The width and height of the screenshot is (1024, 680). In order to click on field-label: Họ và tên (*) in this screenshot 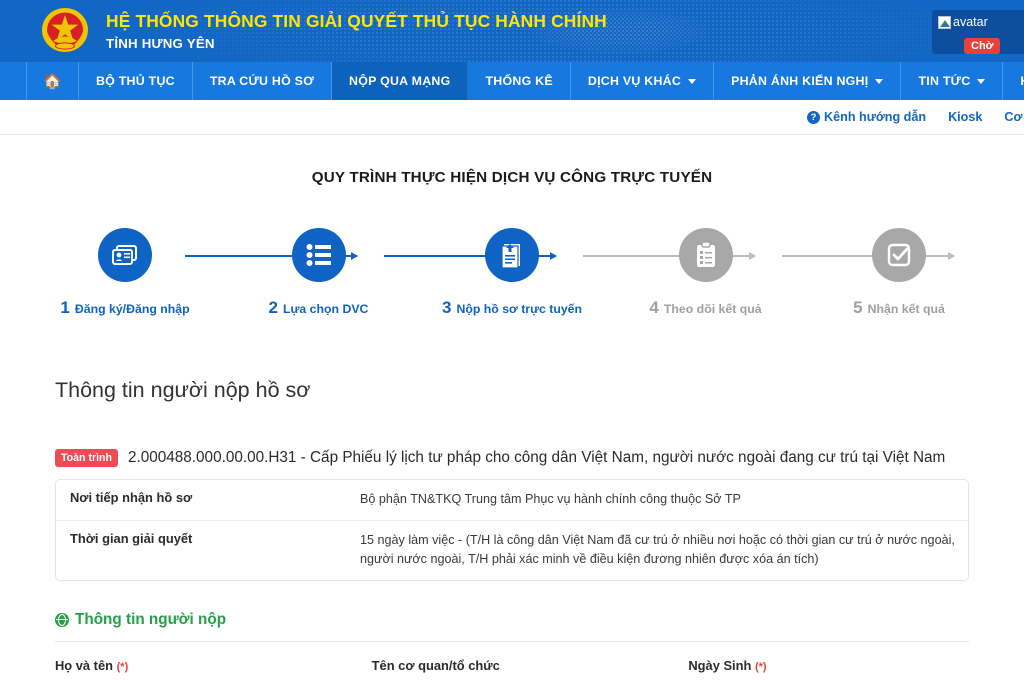, I will do `click(195, 665)`.